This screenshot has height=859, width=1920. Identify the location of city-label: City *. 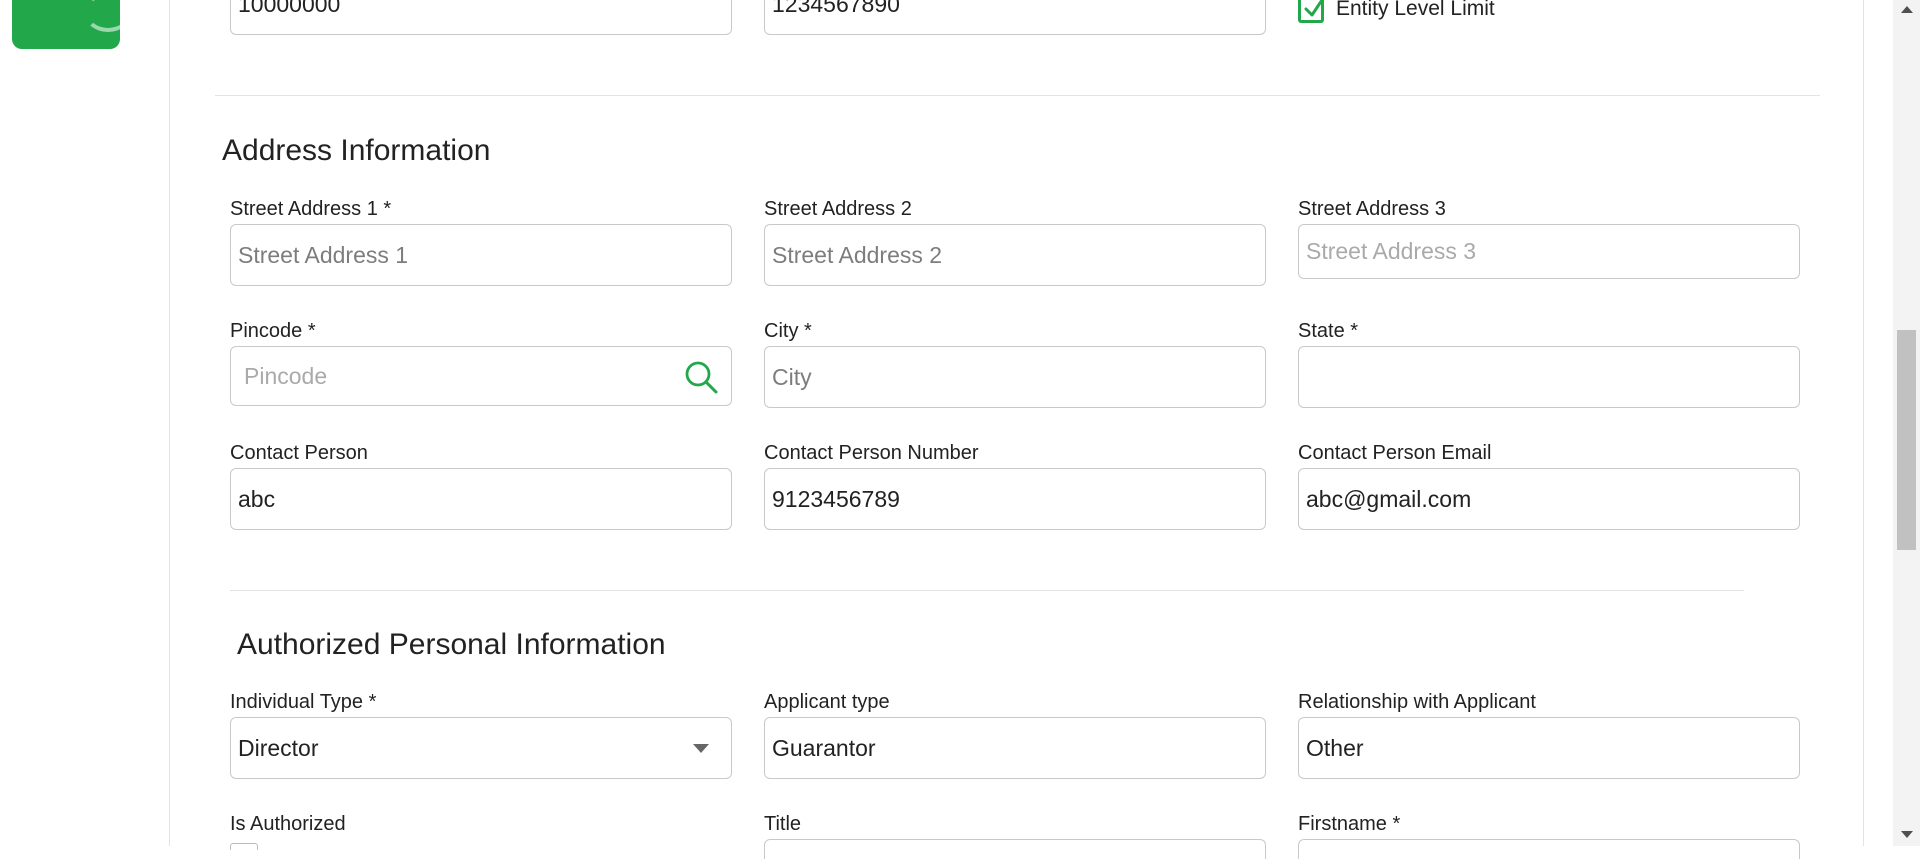
(788, 331).